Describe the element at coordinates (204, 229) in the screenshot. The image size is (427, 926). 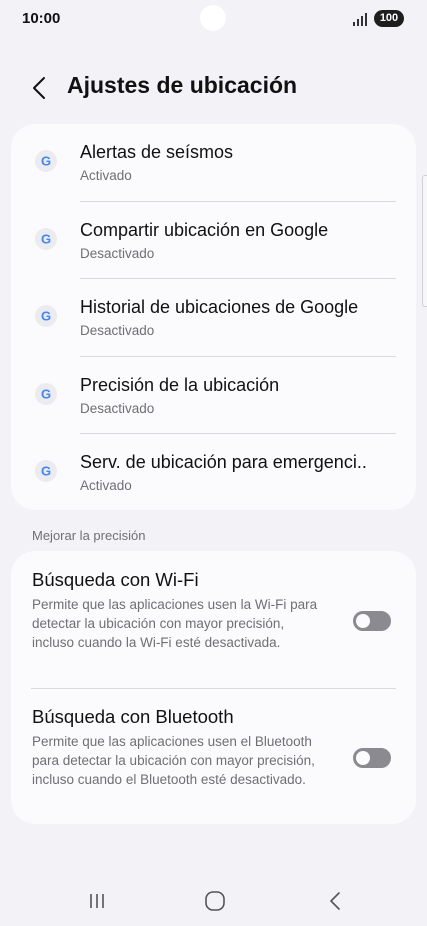
I see `list-item-title: Compartir ubicación en Google` at that location.